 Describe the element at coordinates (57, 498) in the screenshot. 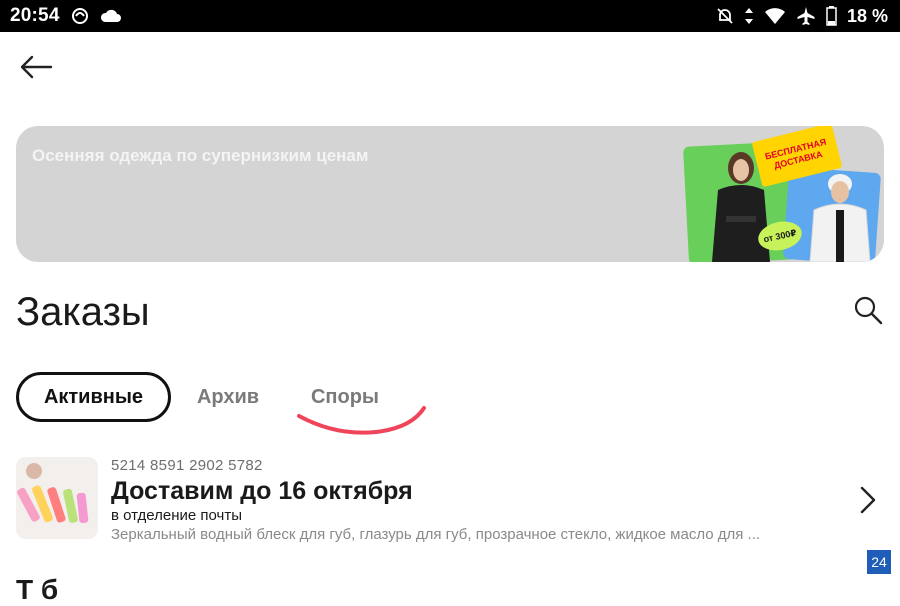

I see `order-thumbnail` at that location.